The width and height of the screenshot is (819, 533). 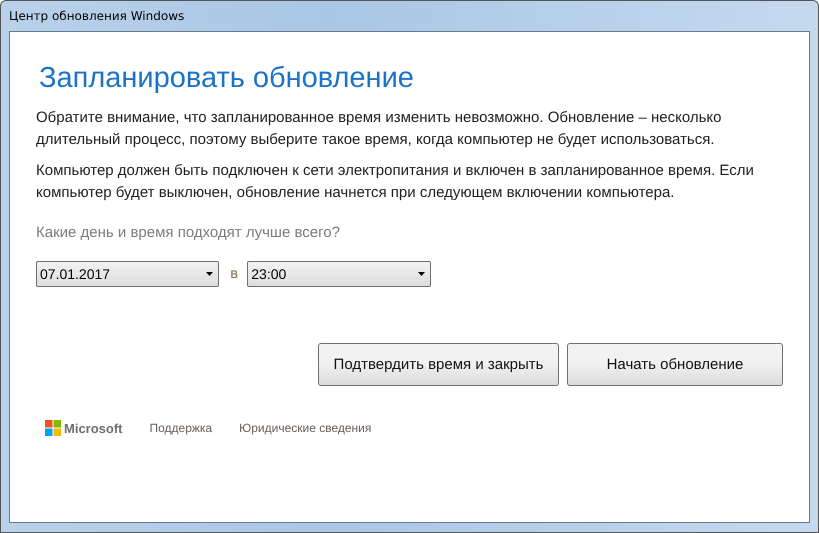 I want to click on separator-label: в, so click(x=234, y=274).